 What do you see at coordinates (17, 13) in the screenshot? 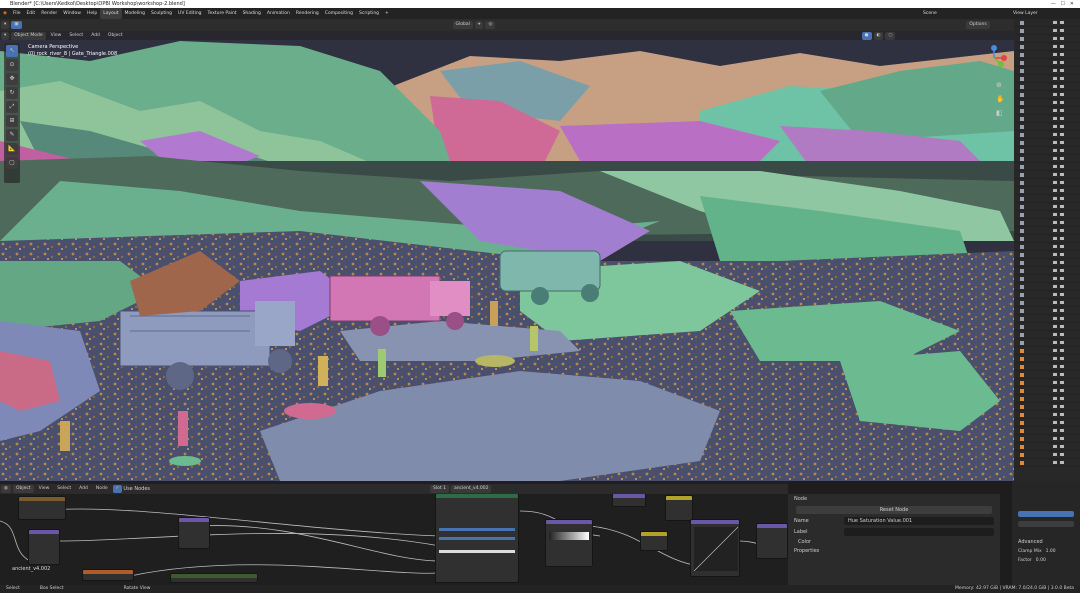
I see `menu-file: File` at bounding box center [17, 13].